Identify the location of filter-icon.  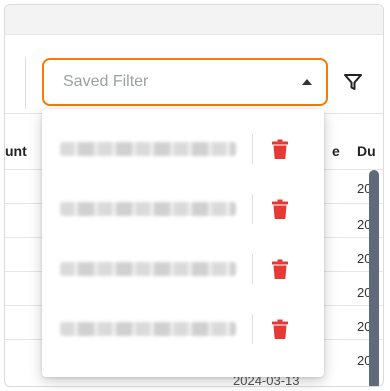
(353, 82).